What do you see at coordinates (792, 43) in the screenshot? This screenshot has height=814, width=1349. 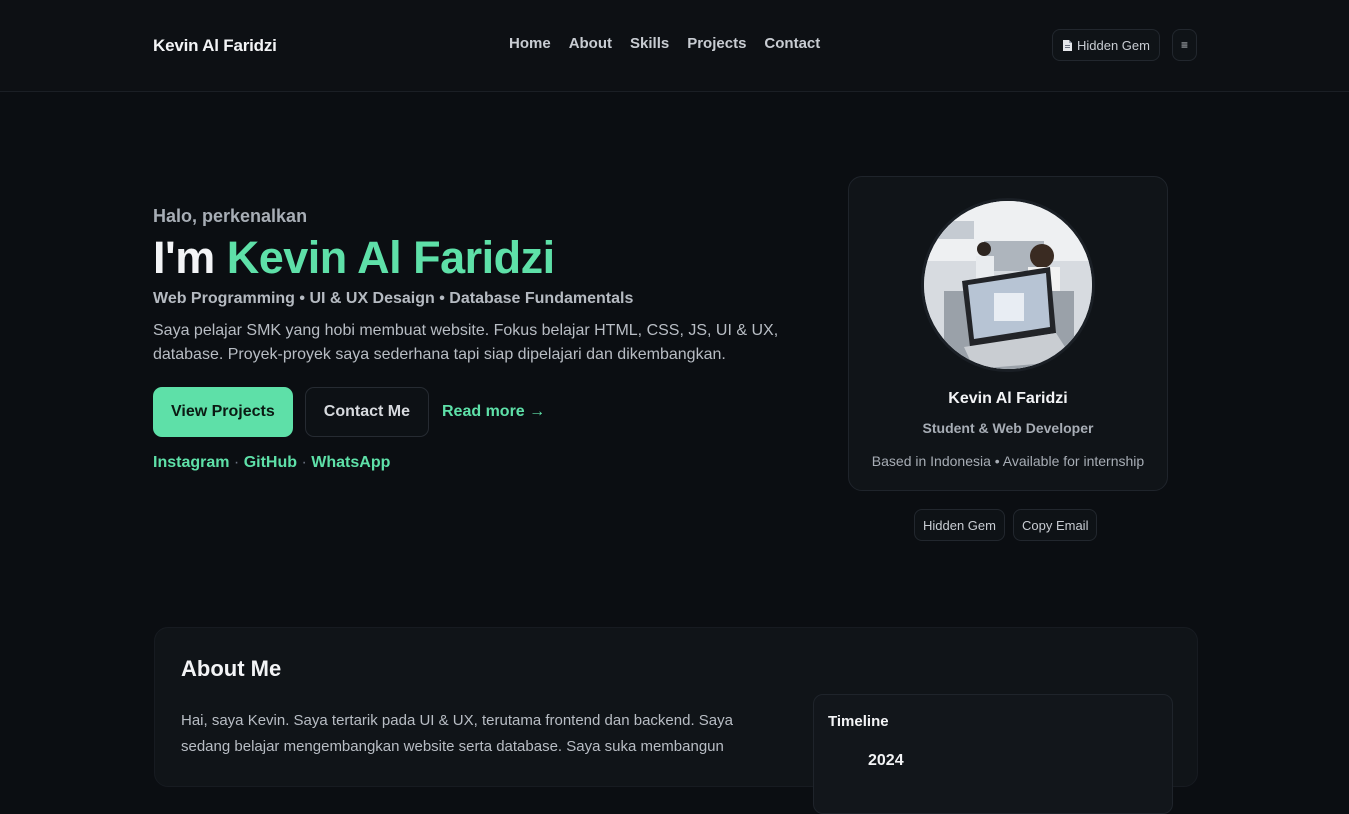 I see `nav-contact: Contact` at bounding box center [792, 43].